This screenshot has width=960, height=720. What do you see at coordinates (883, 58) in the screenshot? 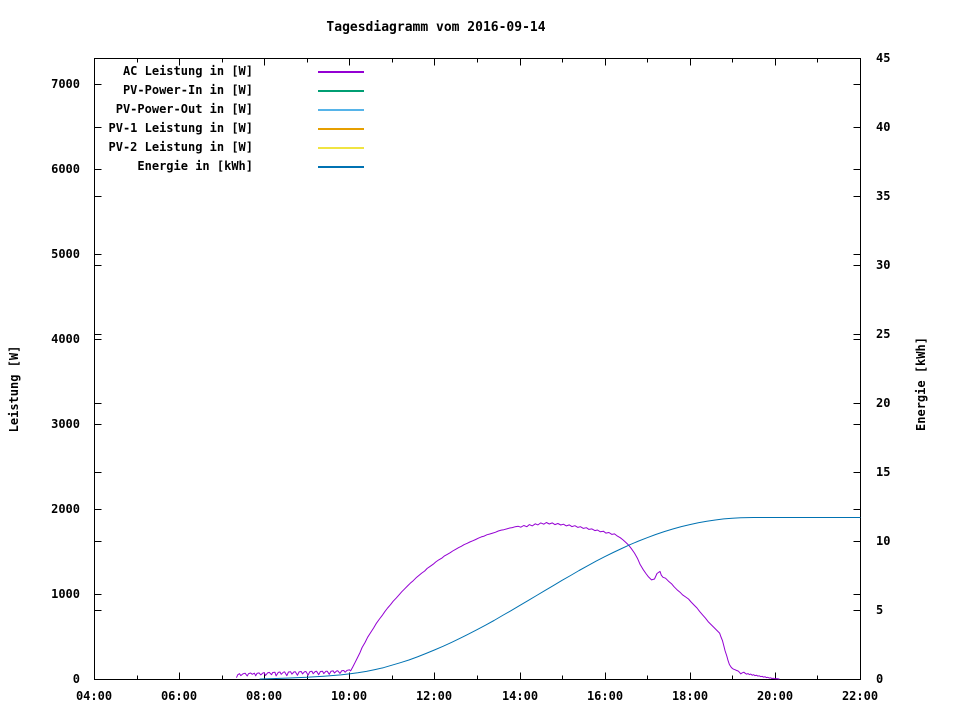
I see `svg-text: 45` at bounding box center [883, 58].